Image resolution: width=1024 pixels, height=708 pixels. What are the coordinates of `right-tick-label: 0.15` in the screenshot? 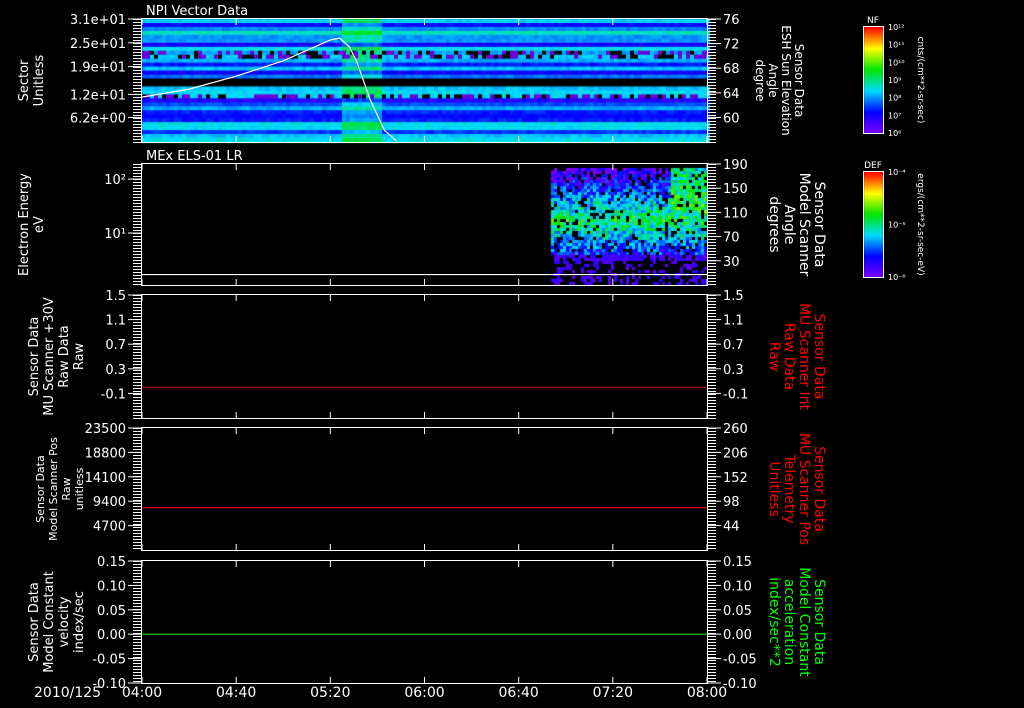 It's located at (737, 562).